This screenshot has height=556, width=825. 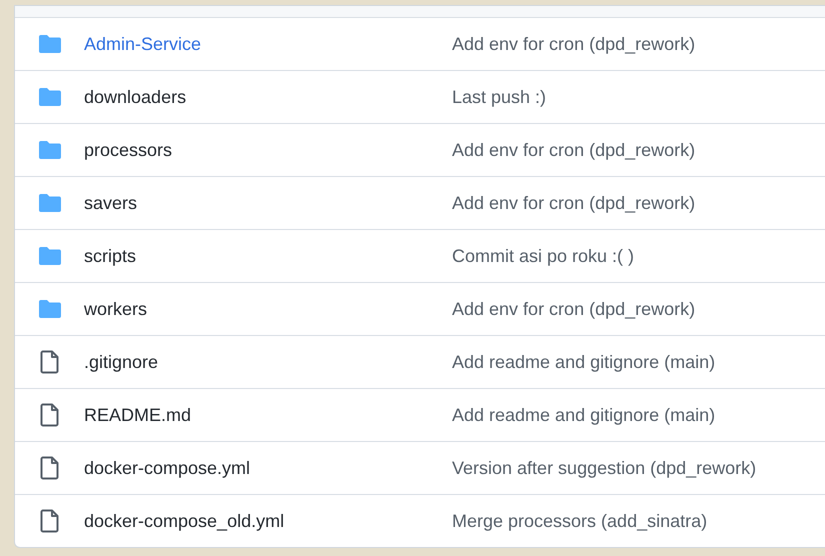 I want to click on commit-message-link: Last push :), so click(x=499, y=97).